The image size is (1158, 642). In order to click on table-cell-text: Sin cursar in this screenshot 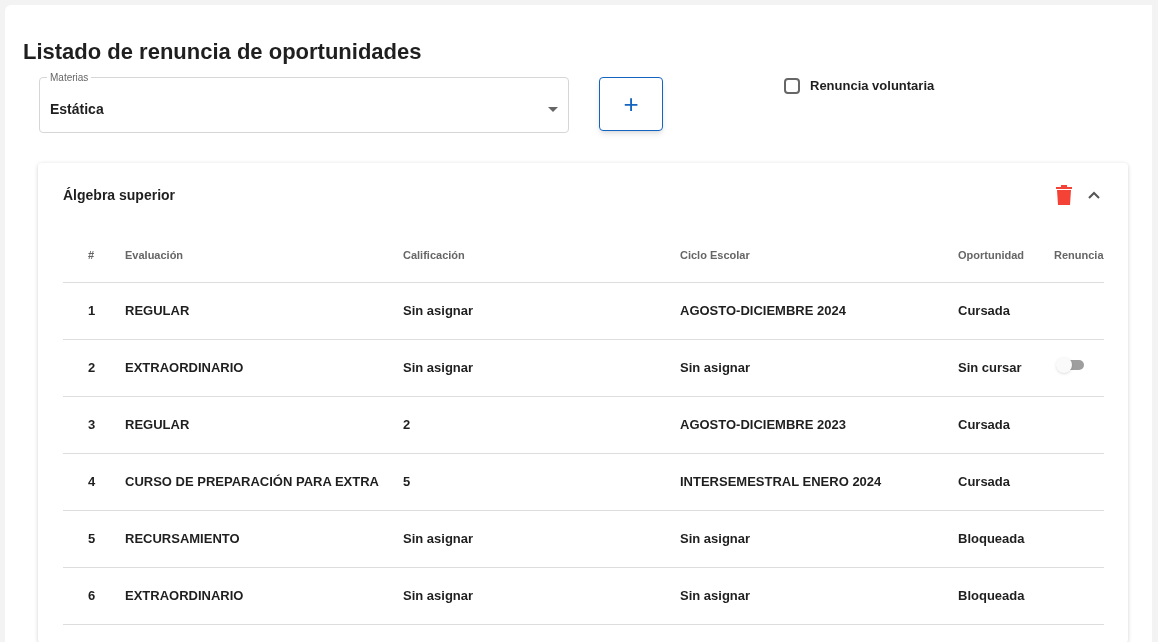, I will do `click(990, 368)`.